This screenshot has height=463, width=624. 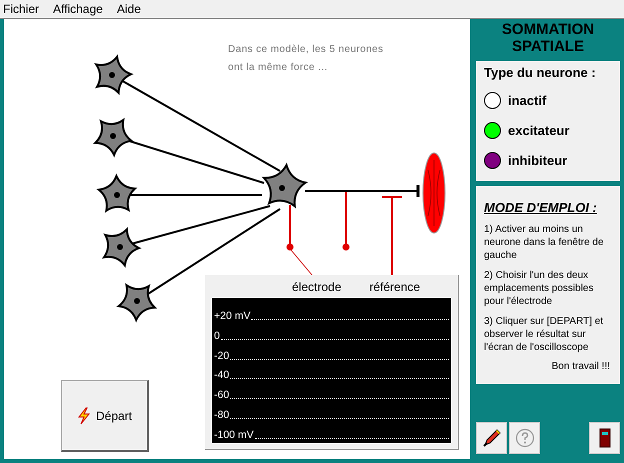 What do you see at coordinates (524, 438) in the screenshot?
I see `help-icon` at bounding box center [524, 438].